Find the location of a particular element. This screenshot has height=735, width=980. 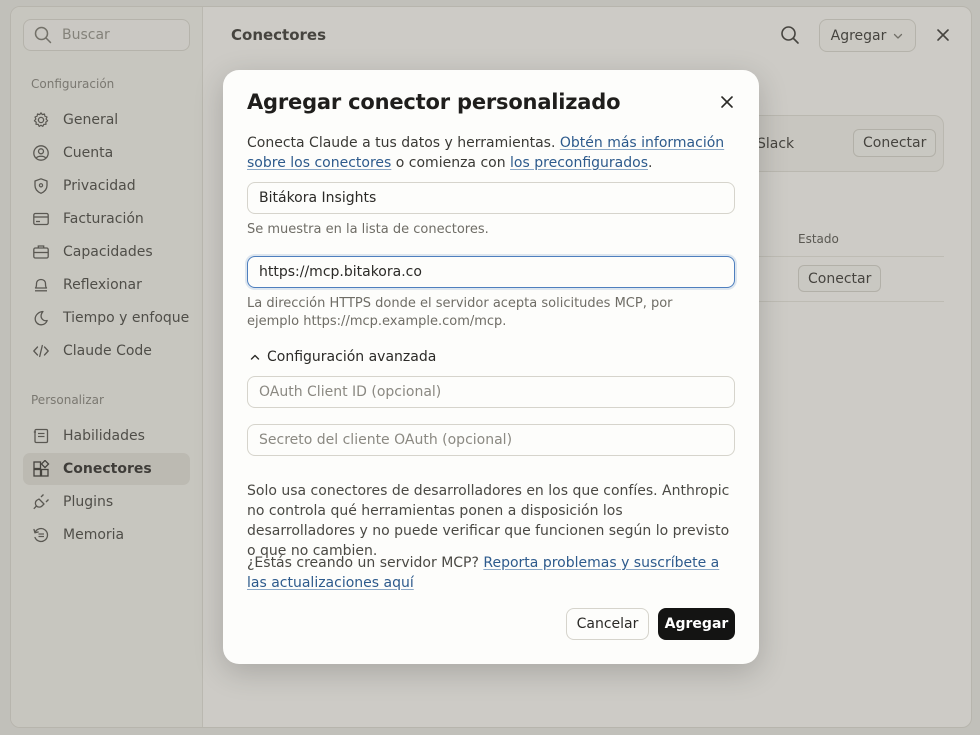

advanced-settings-toggle: Configuración avanzada is located at coordinates (342, 357).